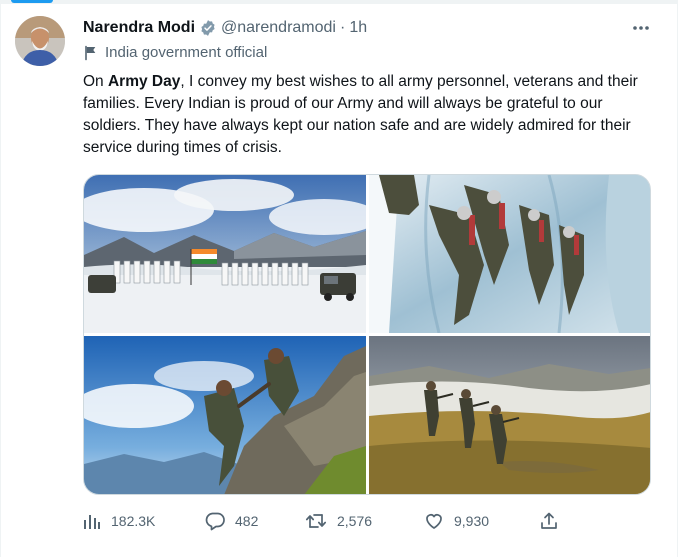 The width and height of the screenshot is (678, 557). Describe the element at coordinates (370, 28) in the screenshot. I see `tweet-header: Narendra Modi @narendramodi · 1h` at that location.